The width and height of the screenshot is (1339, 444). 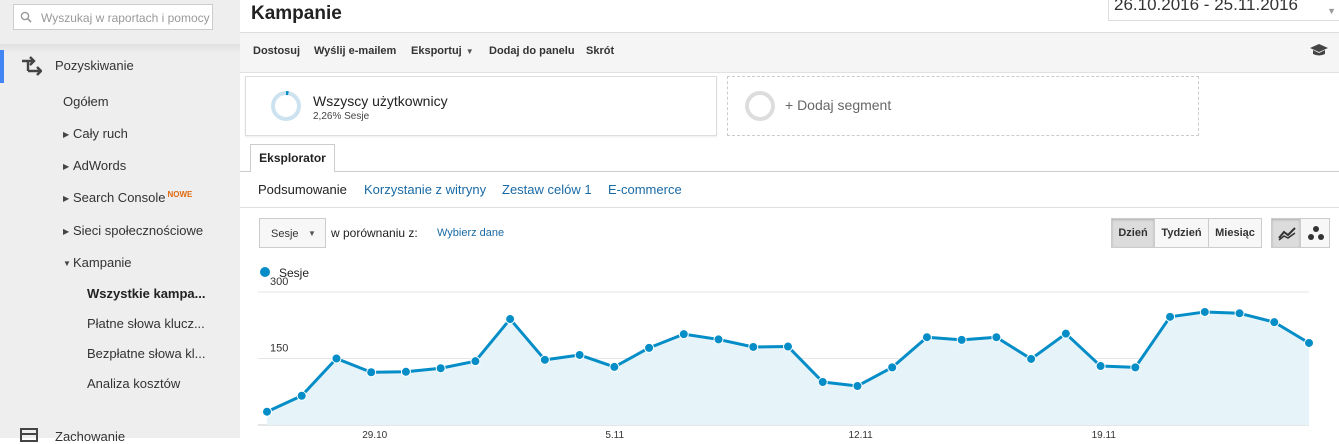 I want to click on x-tick-label: 19.11, so click(x=1104, y=434).